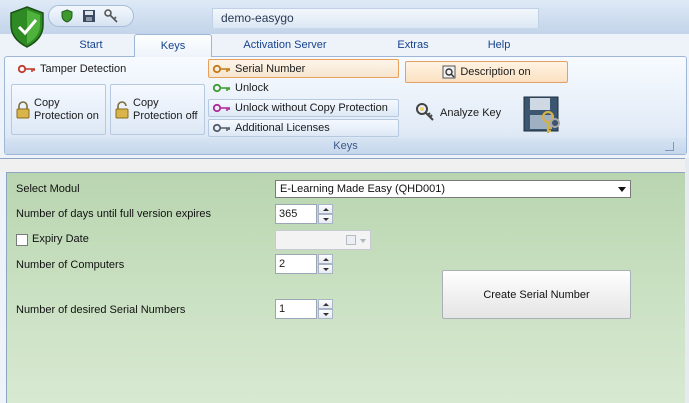 The image size is (689, 403). I want to click on quick-access-toolbar, so click(91, 16).